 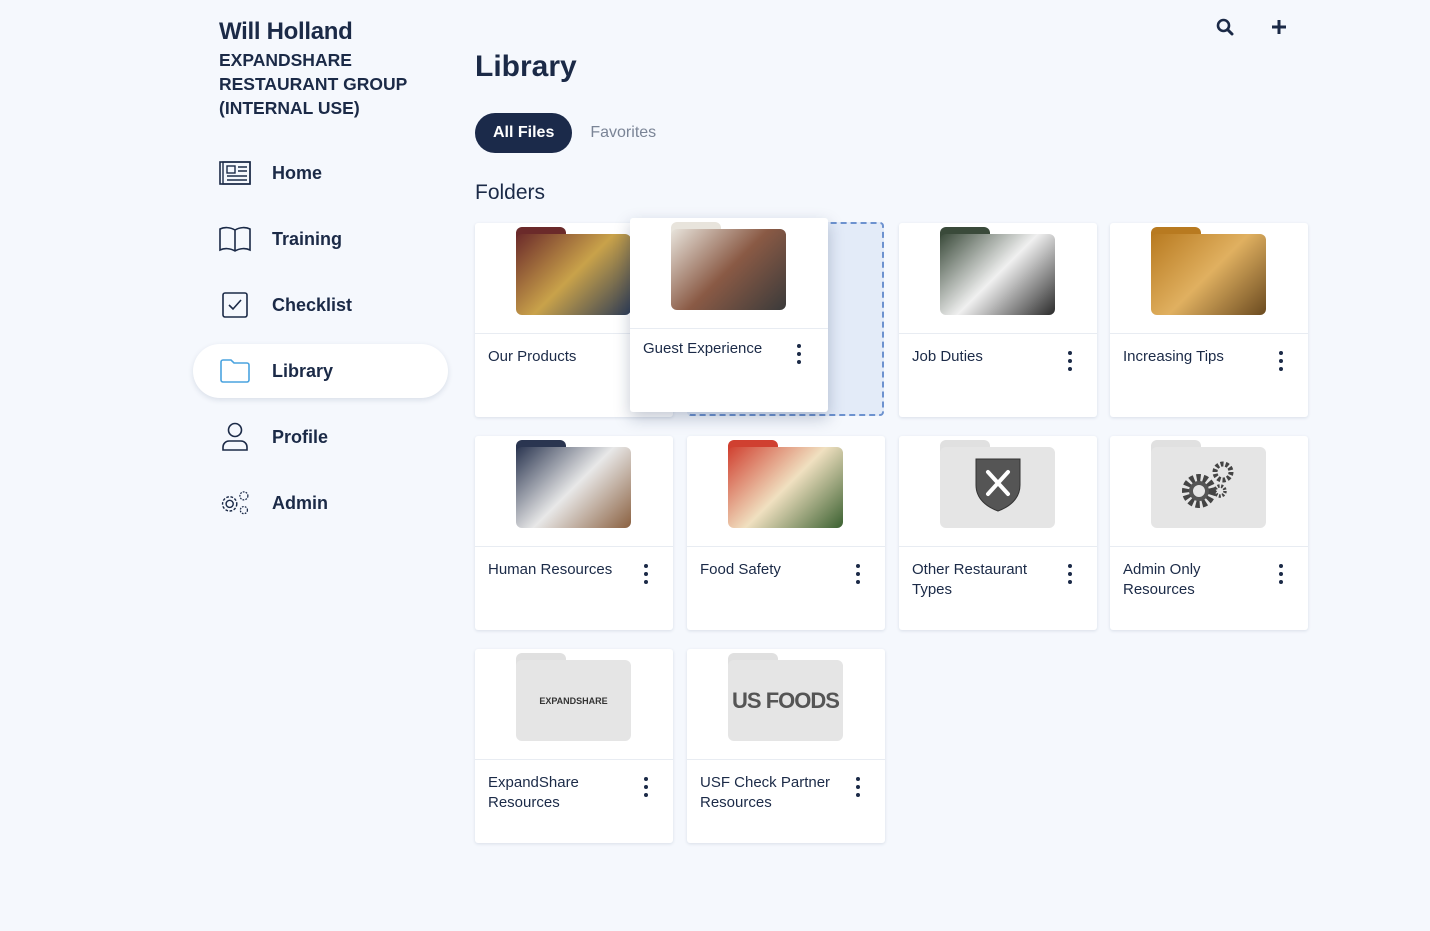 I want to click on sidebar-item-label: Training, so click(x=307, y=238).